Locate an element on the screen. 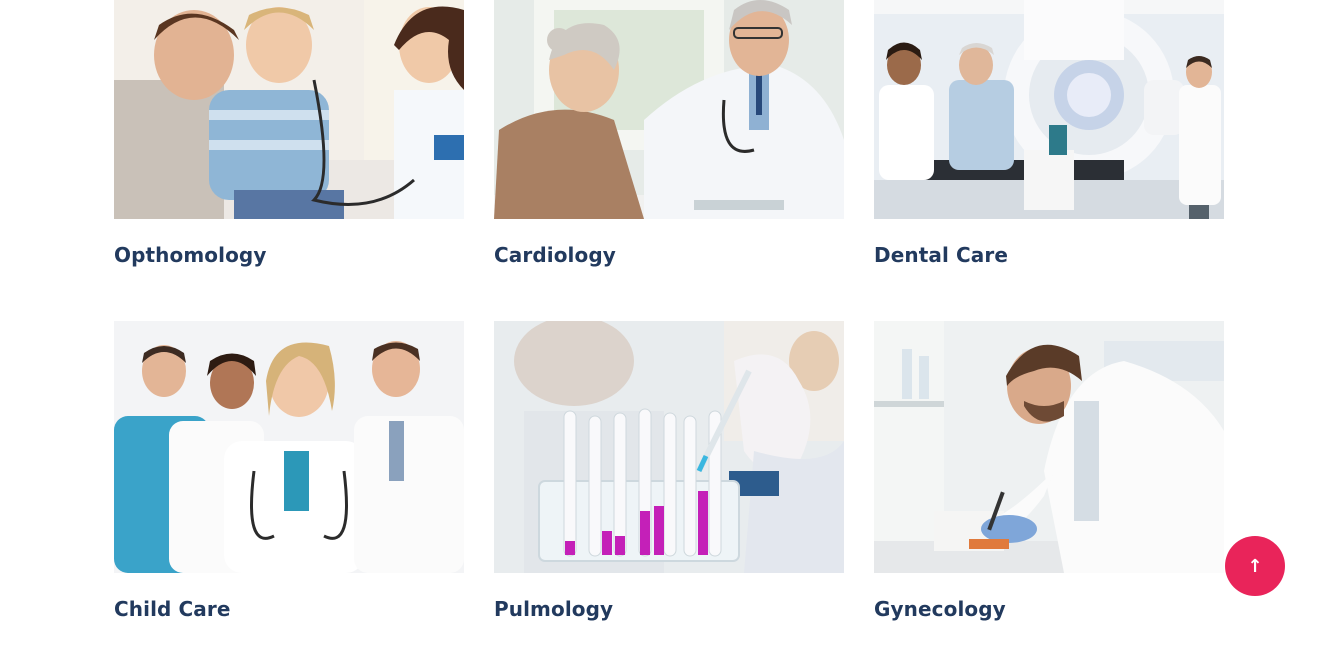  service-title: Child Care is located at coordinates (172, 609).